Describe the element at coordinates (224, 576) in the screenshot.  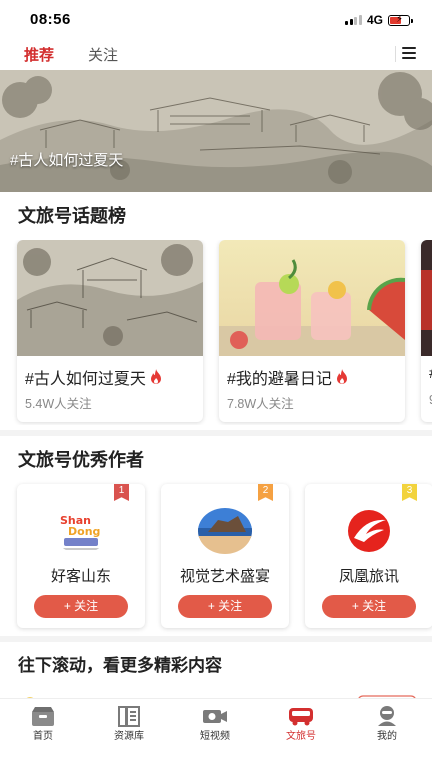
I see `author-name: 视觉艺术盛宴` at that location.